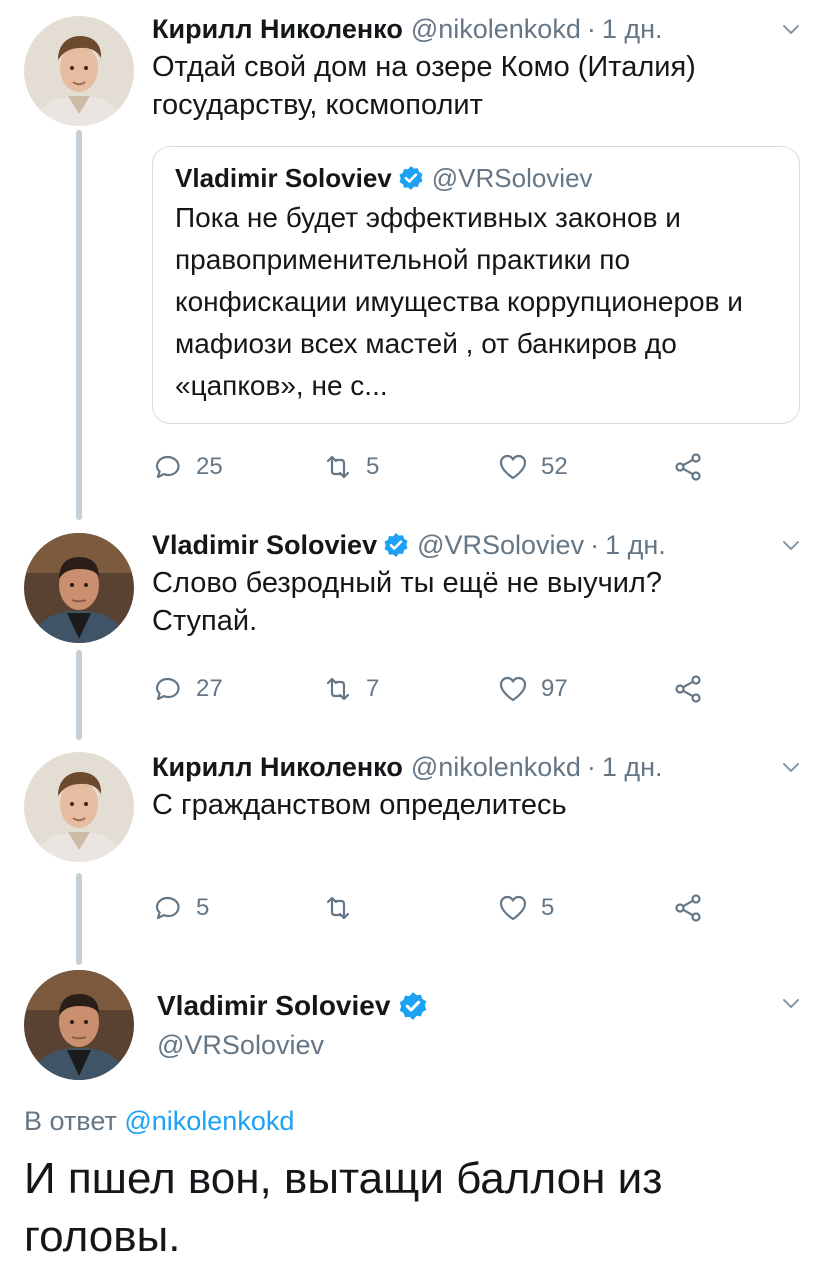  Describe the element at coordinates (432, 908) in the screenshot. I see `tweet-actions: 5 5` at that location.